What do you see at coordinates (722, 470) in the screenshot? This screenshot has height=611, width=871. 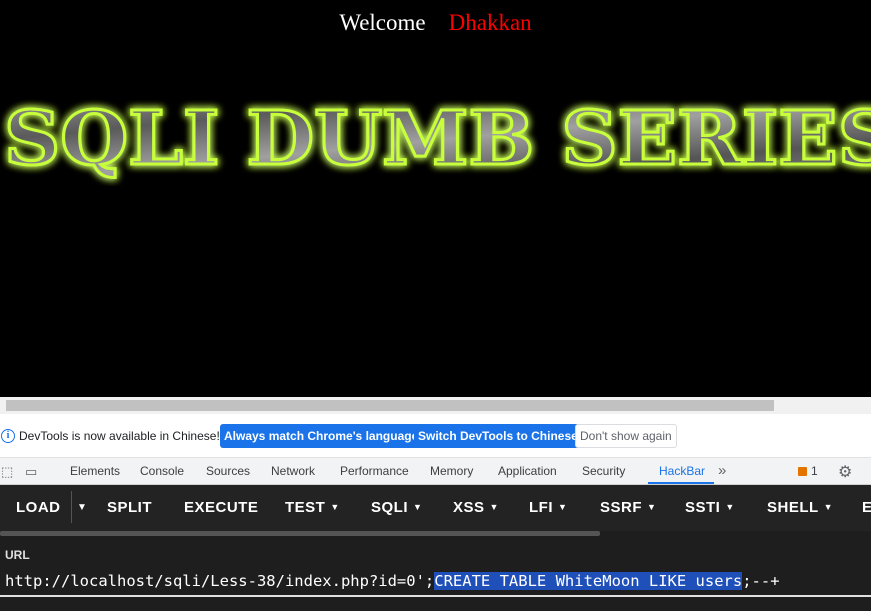 I see `chevron-double-right-icon: »` at bounding box center [722, 470].